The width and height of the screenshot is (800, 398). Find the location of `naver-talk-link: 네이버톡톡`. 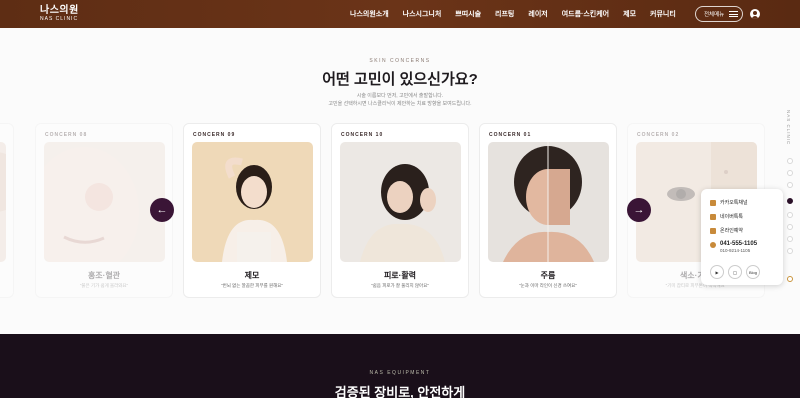

naver-talk-link: 네이버톡톡 is located at coordinates (726, 216).